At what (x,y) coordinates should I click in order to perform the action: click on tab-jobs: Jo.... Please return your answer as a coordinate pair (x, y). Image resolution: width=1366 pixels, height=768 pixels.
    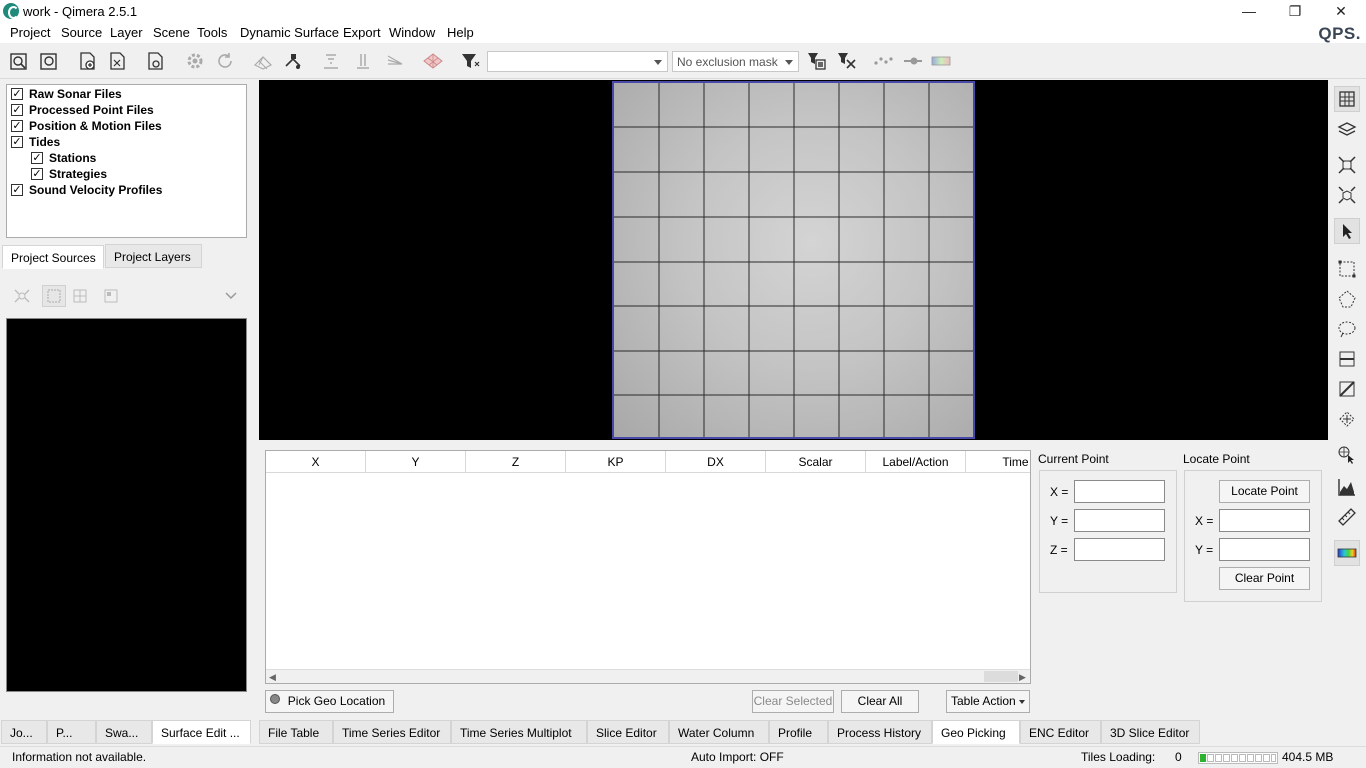
    Looking at the image, I should click on (24, 732).